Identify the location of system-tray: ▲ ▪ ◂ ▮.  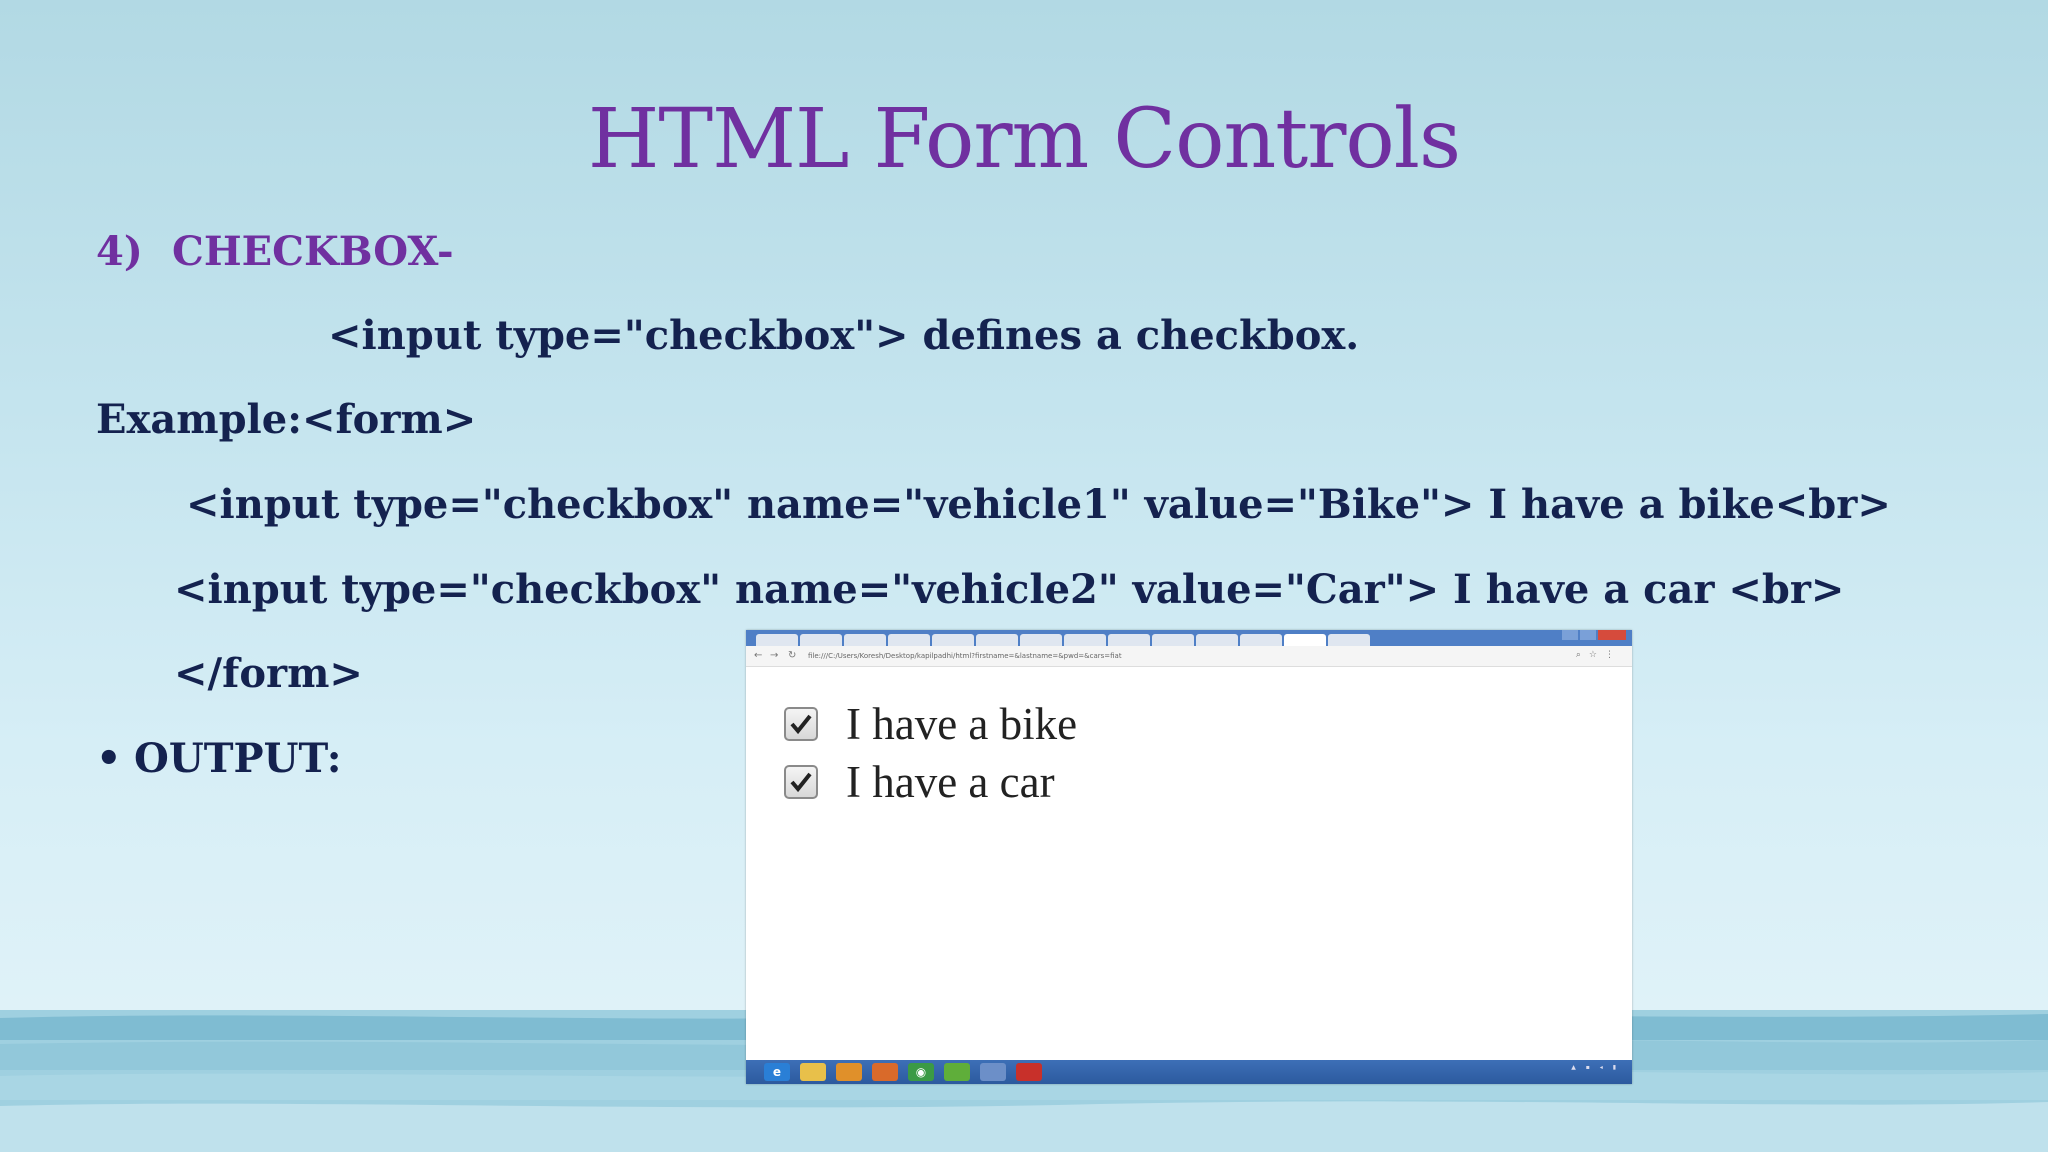
(1595, 1067).